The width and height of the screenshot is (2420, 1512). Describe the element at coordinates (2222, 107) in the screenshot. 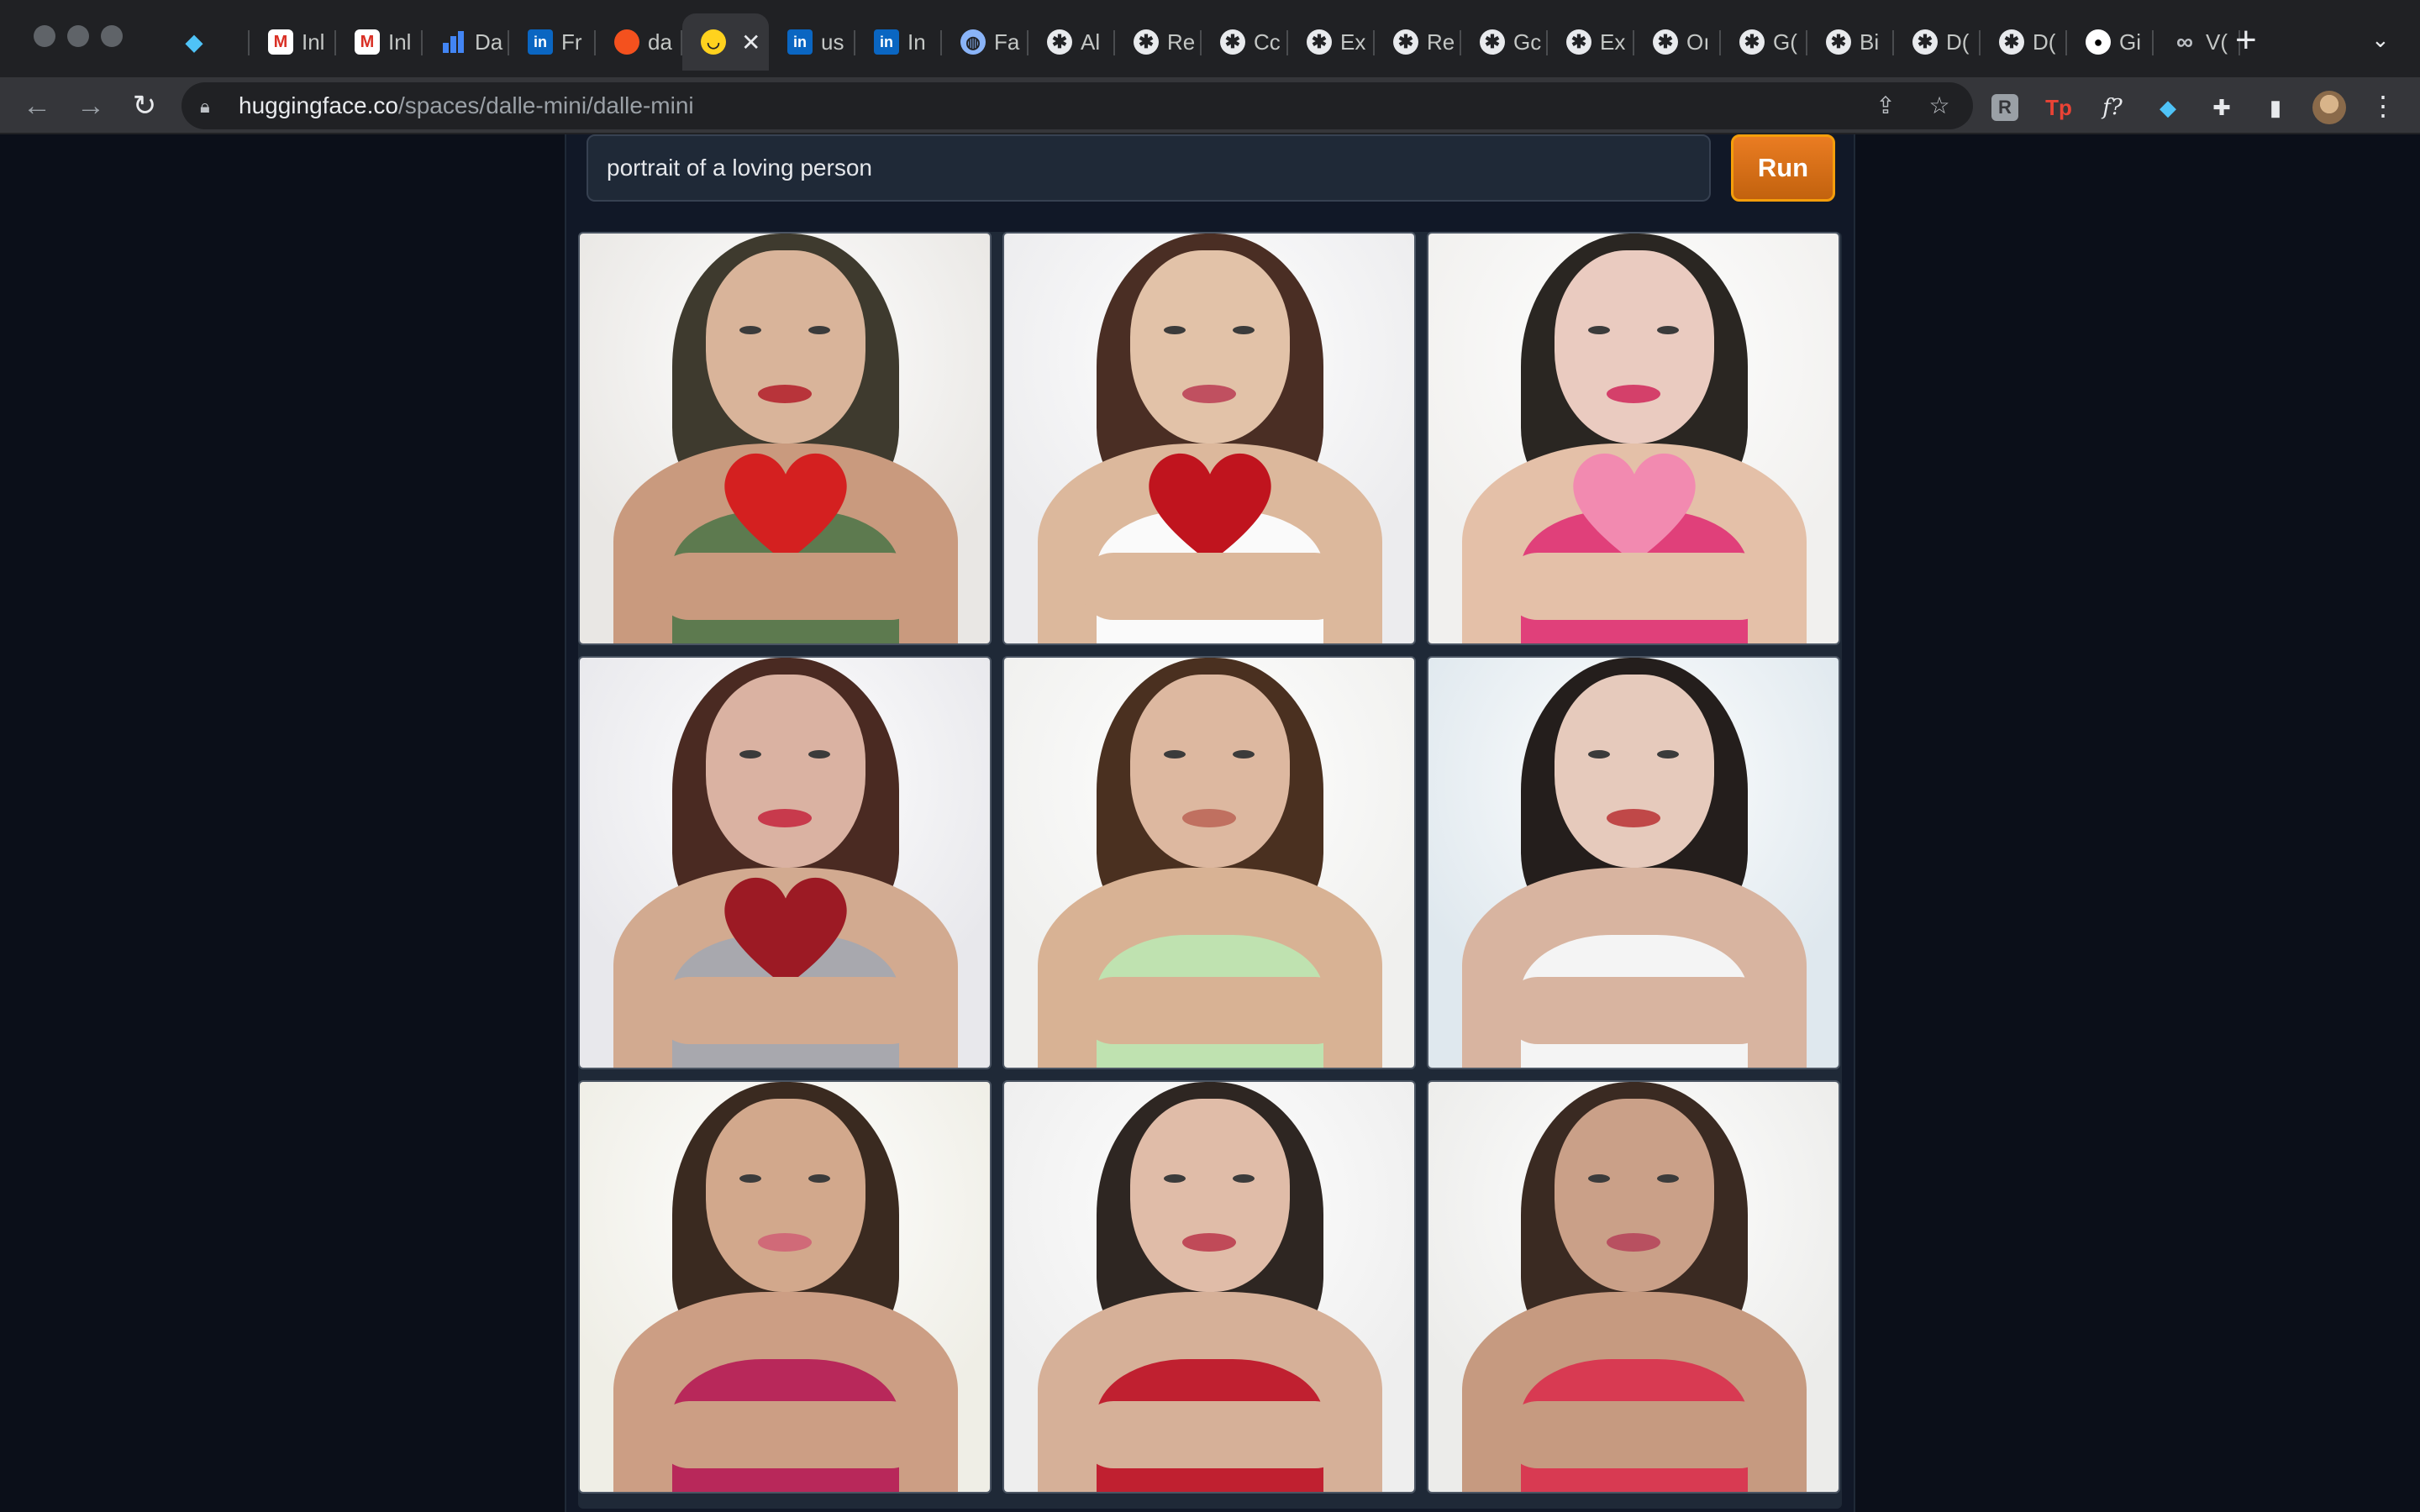

I see `extensions-puzzle-icon: ✚` at that location.